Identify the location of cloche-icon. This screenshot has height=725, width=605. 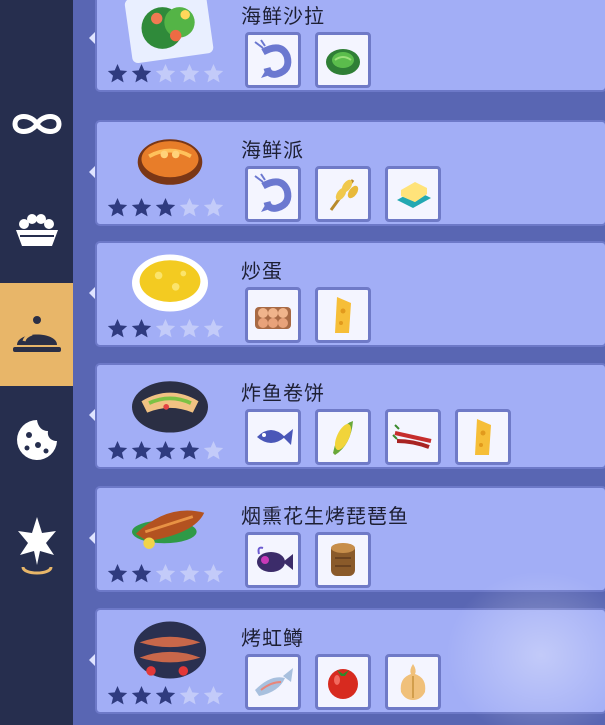
(36, 333).